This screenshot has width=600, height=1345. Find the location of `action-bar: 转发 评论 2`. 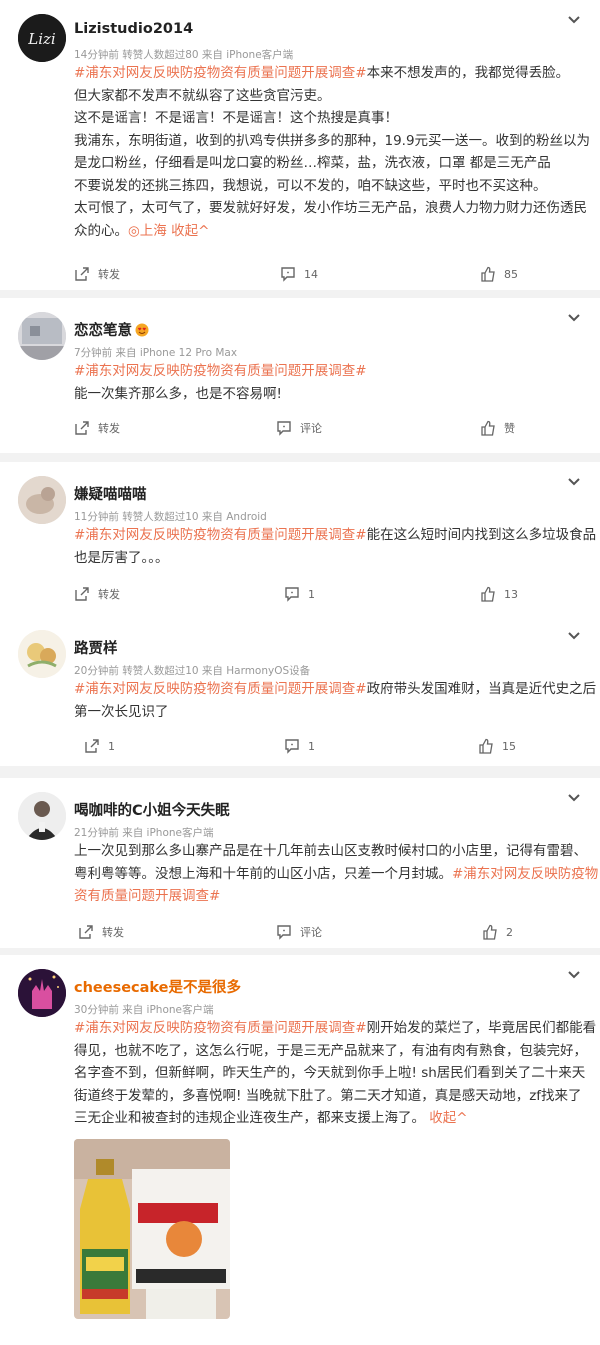

action-bar: 转发 评论 2 is located at coordinates (300, 935).